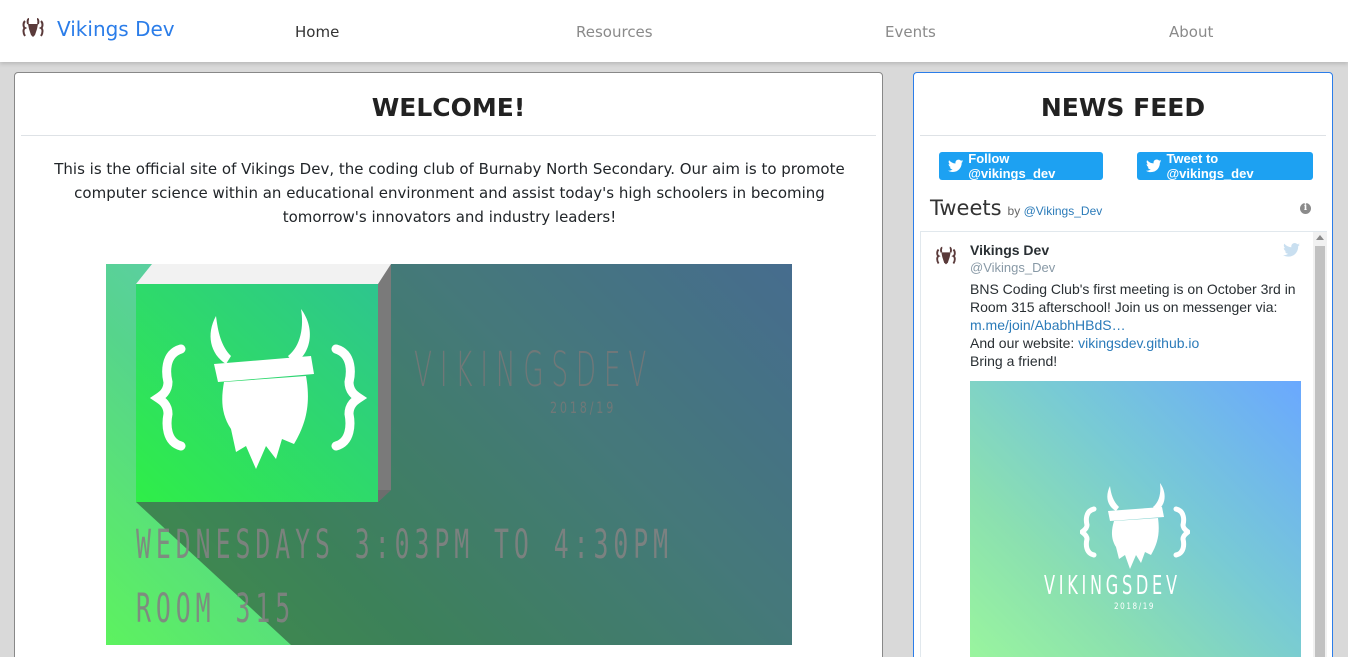 The width and height of the screenshot is (1348, 657). Describe the element at coordinates (1210, 166) in the screenshot. I see `tweet-to-button-label: Tweet to @vikings_dev` at that location.